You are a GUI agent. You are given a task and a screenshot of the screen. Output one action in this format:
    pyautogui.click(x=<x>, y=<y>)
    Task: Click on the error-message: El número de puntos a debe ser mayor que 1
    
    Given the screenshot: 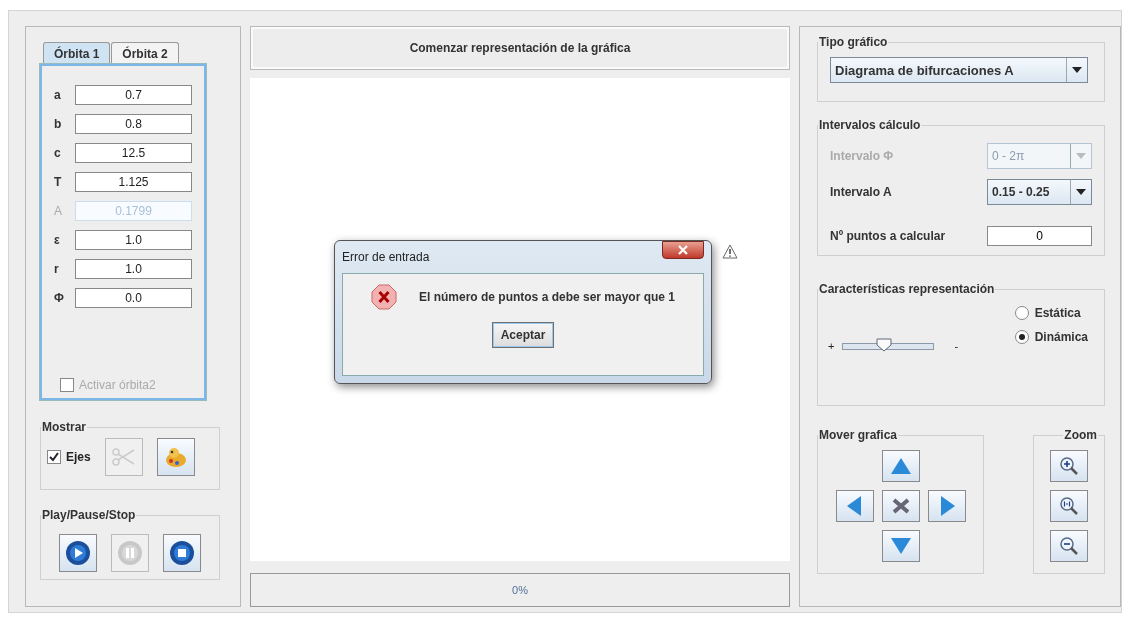 What is the action you would take?
    pyautogui.click(x=547, y=297)
    